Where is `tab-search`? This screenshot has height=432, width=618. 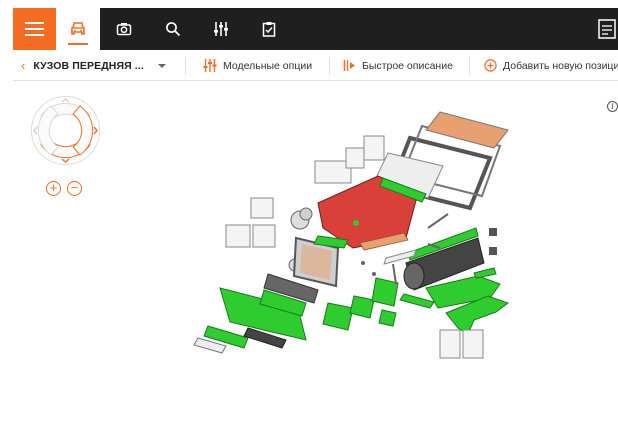 tab-search is located at coordinates (173, 29).